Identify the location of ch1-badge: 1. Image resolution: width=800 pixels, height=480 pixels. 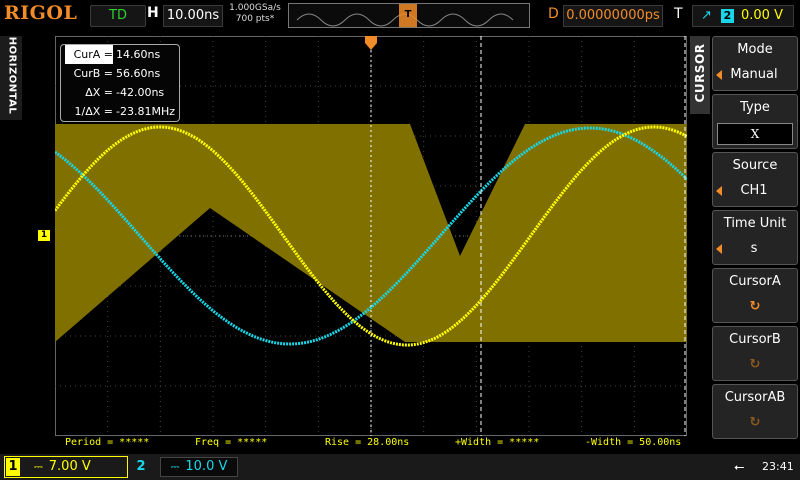
(13, 467).